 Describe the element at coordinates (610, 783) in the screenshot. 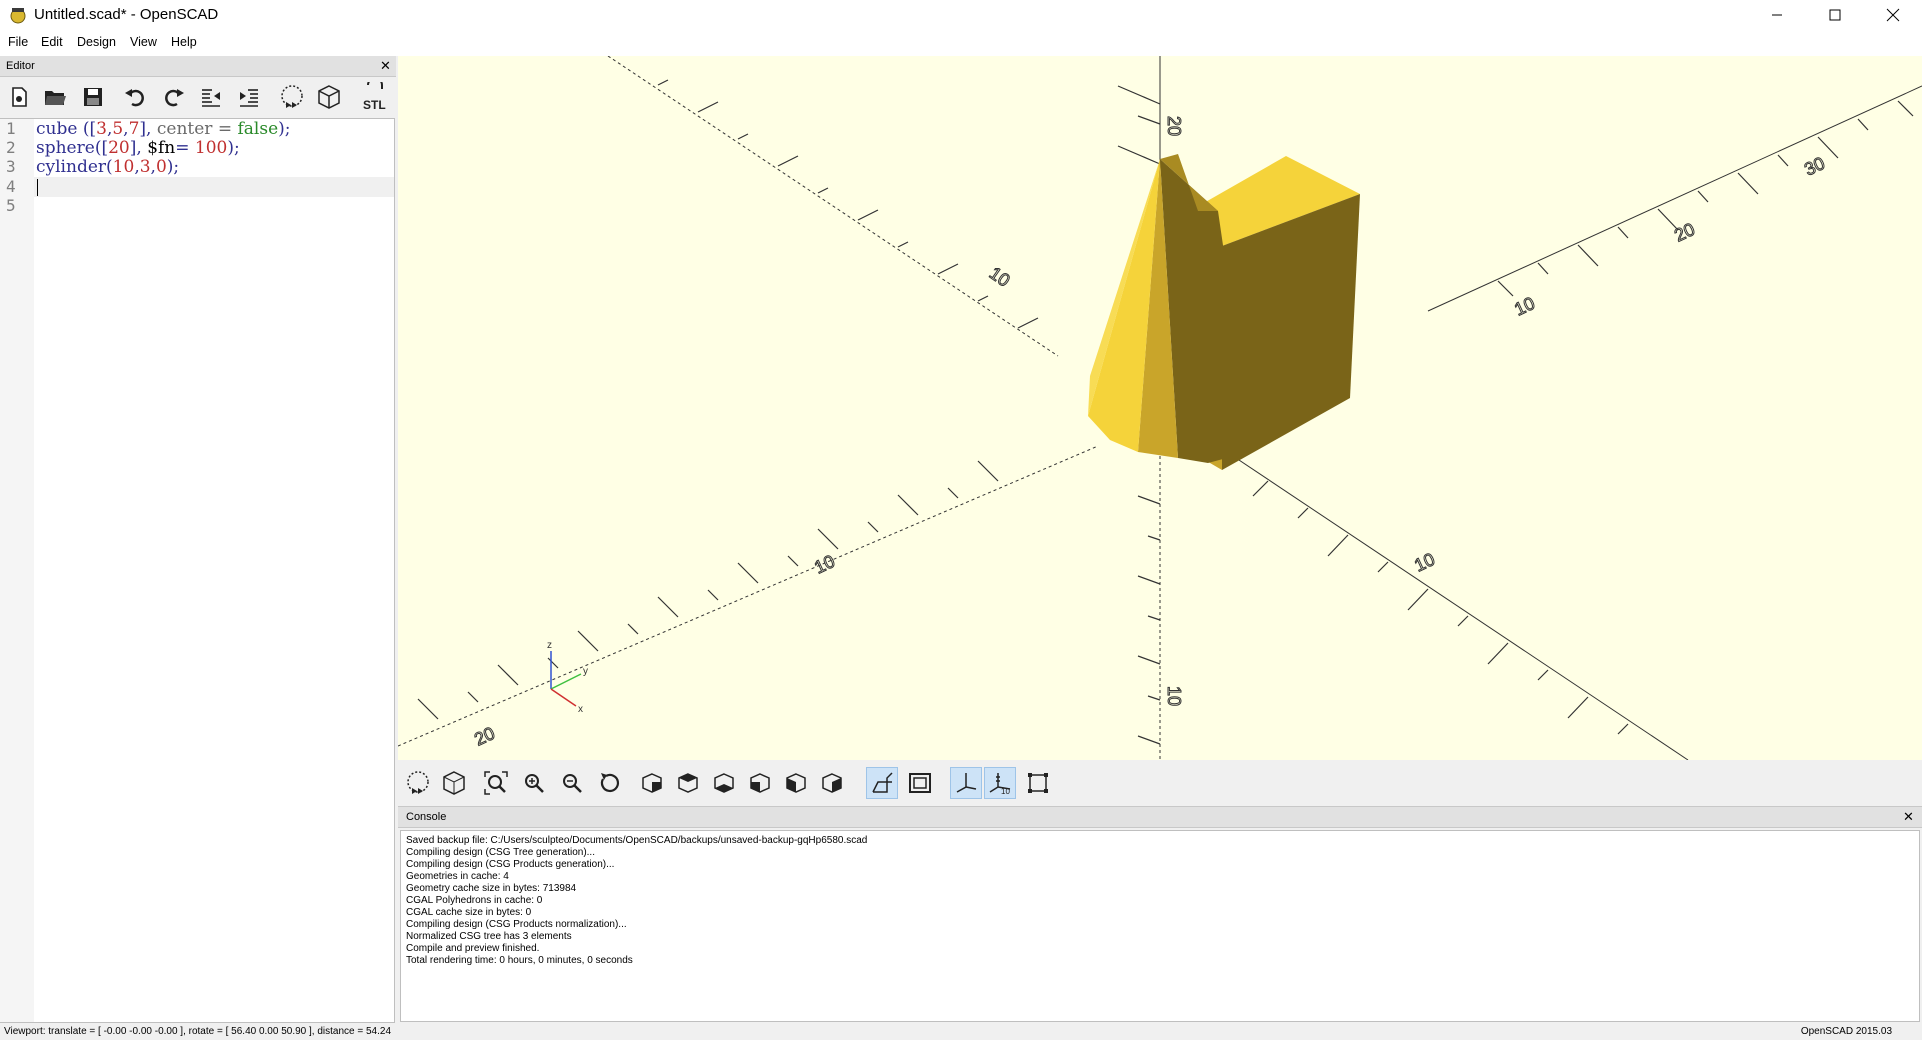

I see `reset-view-icon` at that location.